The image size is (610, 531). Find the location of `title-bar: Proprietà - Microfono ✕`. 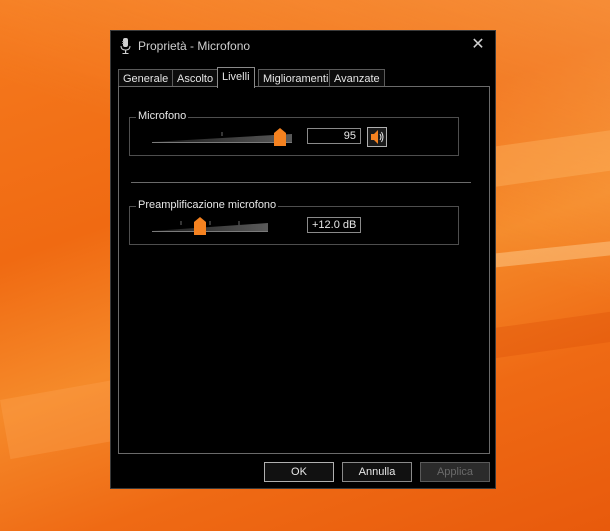

title-bar: Proprietà - Microfono ✕ is located at coordinates (303, 46).